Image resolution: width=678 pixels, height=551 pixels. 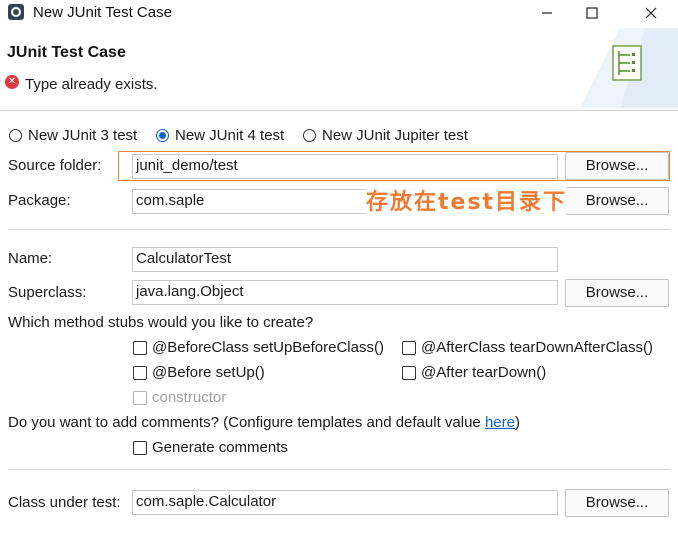 What do you see at coordinates (66, 52) in the screenshot?
I see `page-title: JUnit Test Case` at bounding box center [66, 52].